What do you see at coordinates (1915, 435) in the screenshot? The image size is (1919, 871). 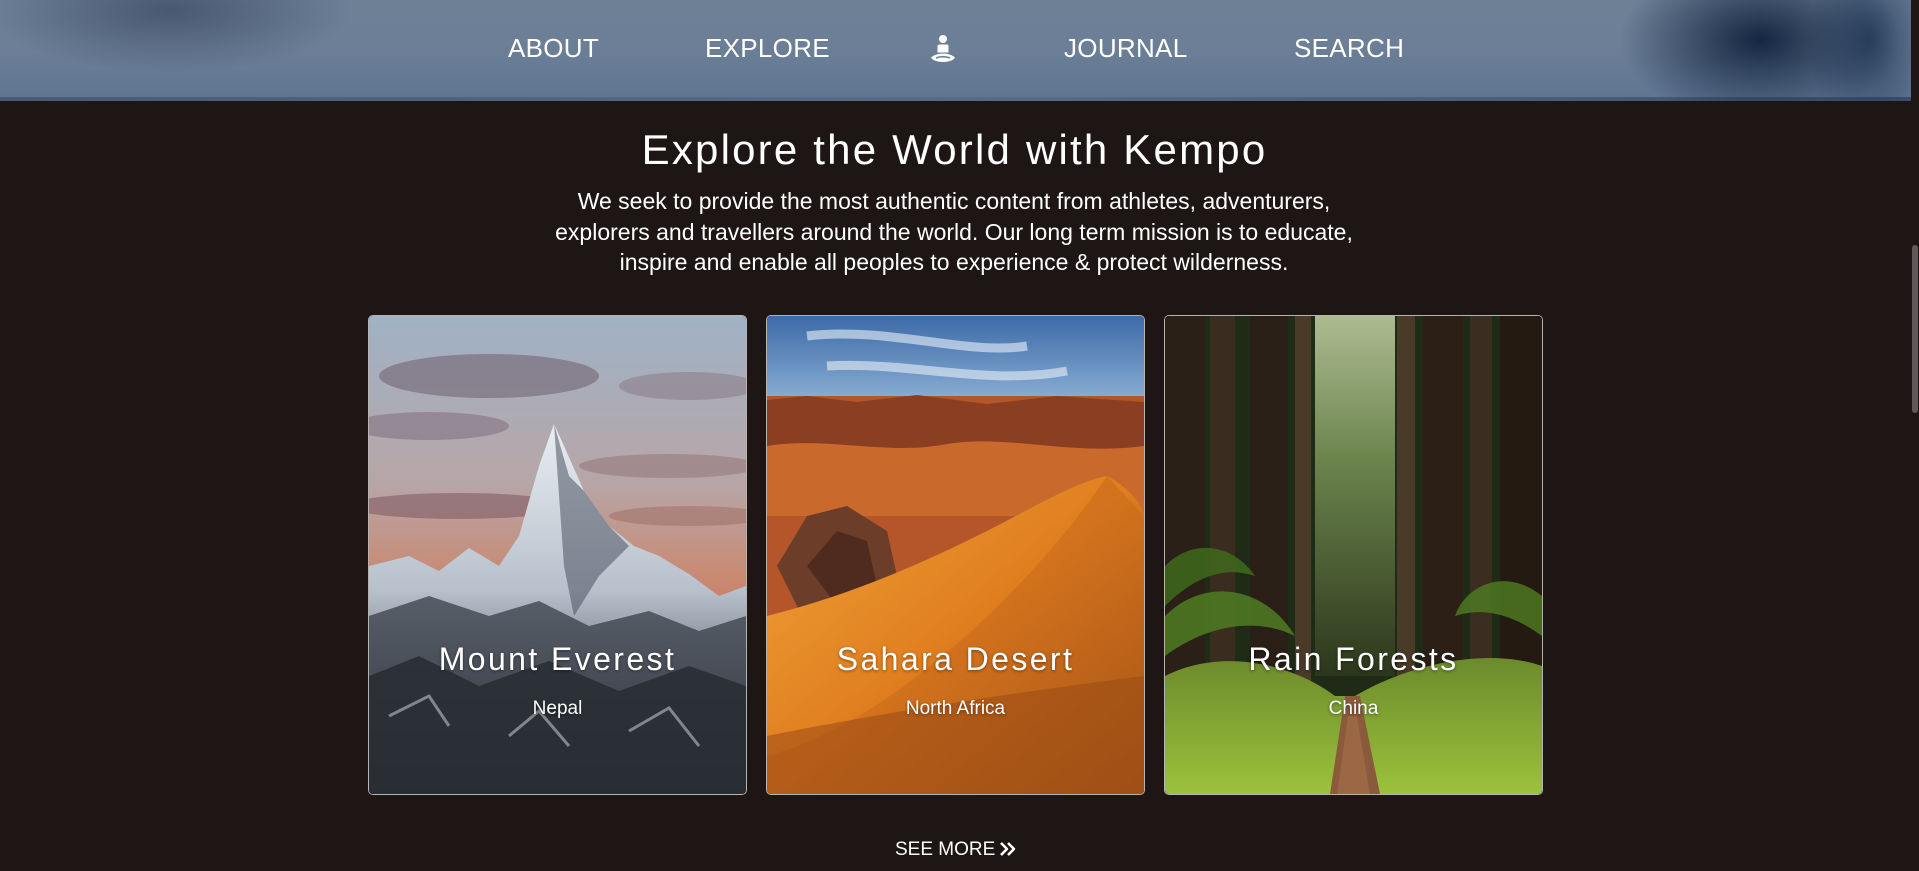 I see `scrollbar-track` at bounding box center [1915, 435].